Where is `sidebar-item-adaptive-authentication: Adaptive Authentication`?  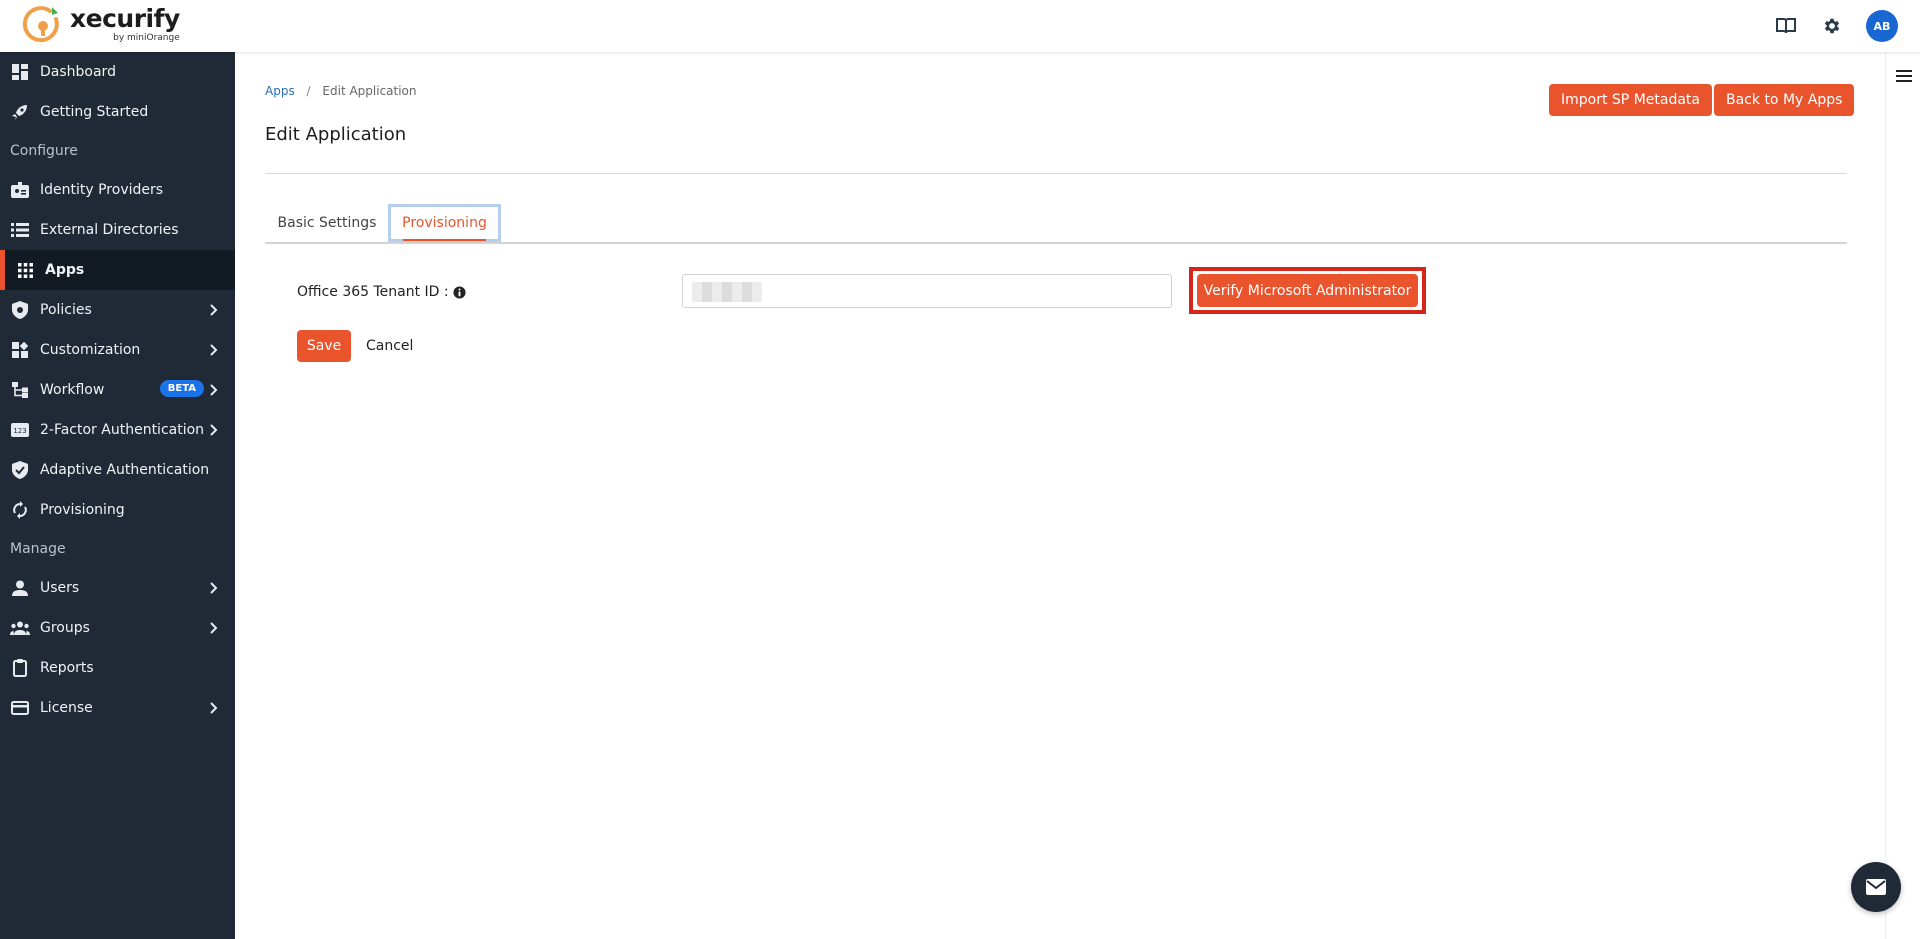
sidebar-item-adaptive-authentication: Adaptive Authentication is located at coordinates (117, 470).